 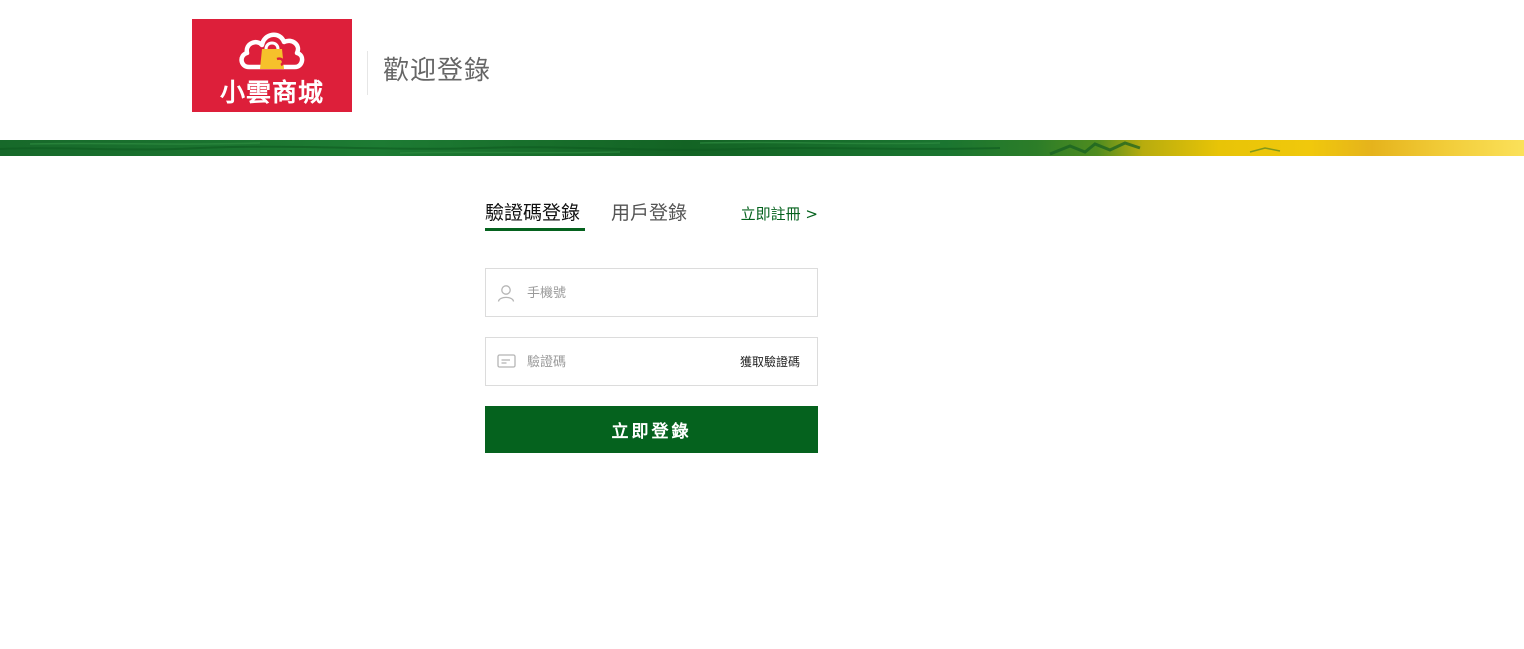 What do you see at coordinates (272, 51) in the screenshot?
I see `cloud-shopping-bag-icon` at bounding box center [272, 51].